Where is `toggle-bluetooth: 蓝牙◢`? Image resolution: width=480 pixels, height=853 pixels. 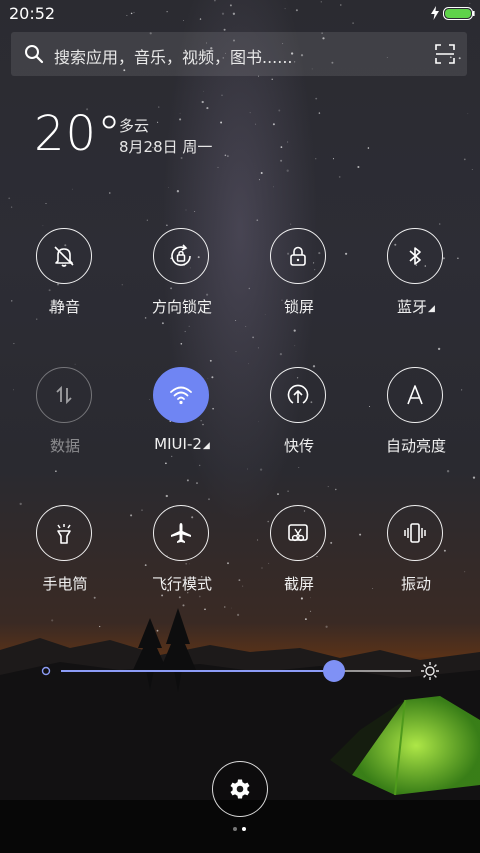 toggle-bluetooth: 蓝牙◢ is located at coordinates (416, 278).